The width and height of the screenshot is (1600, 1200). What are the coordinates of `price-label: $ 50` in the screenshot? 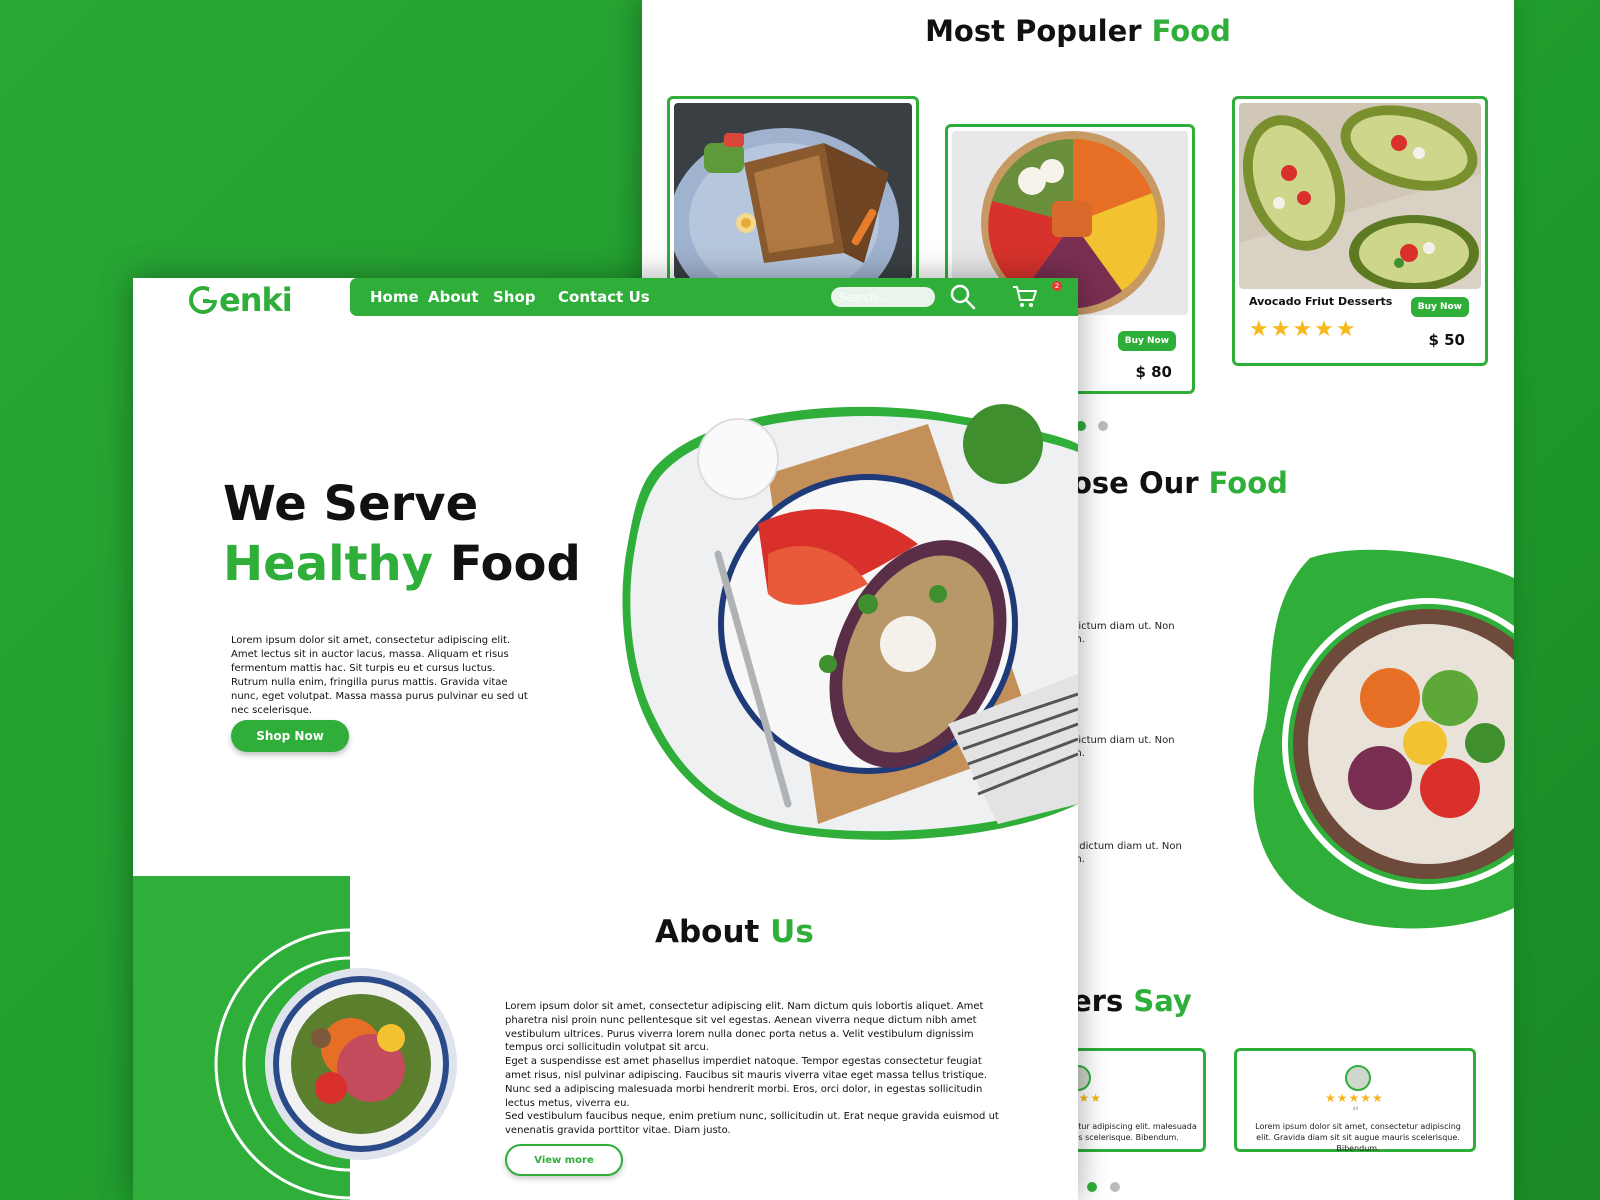 It's located at (1446, 340).